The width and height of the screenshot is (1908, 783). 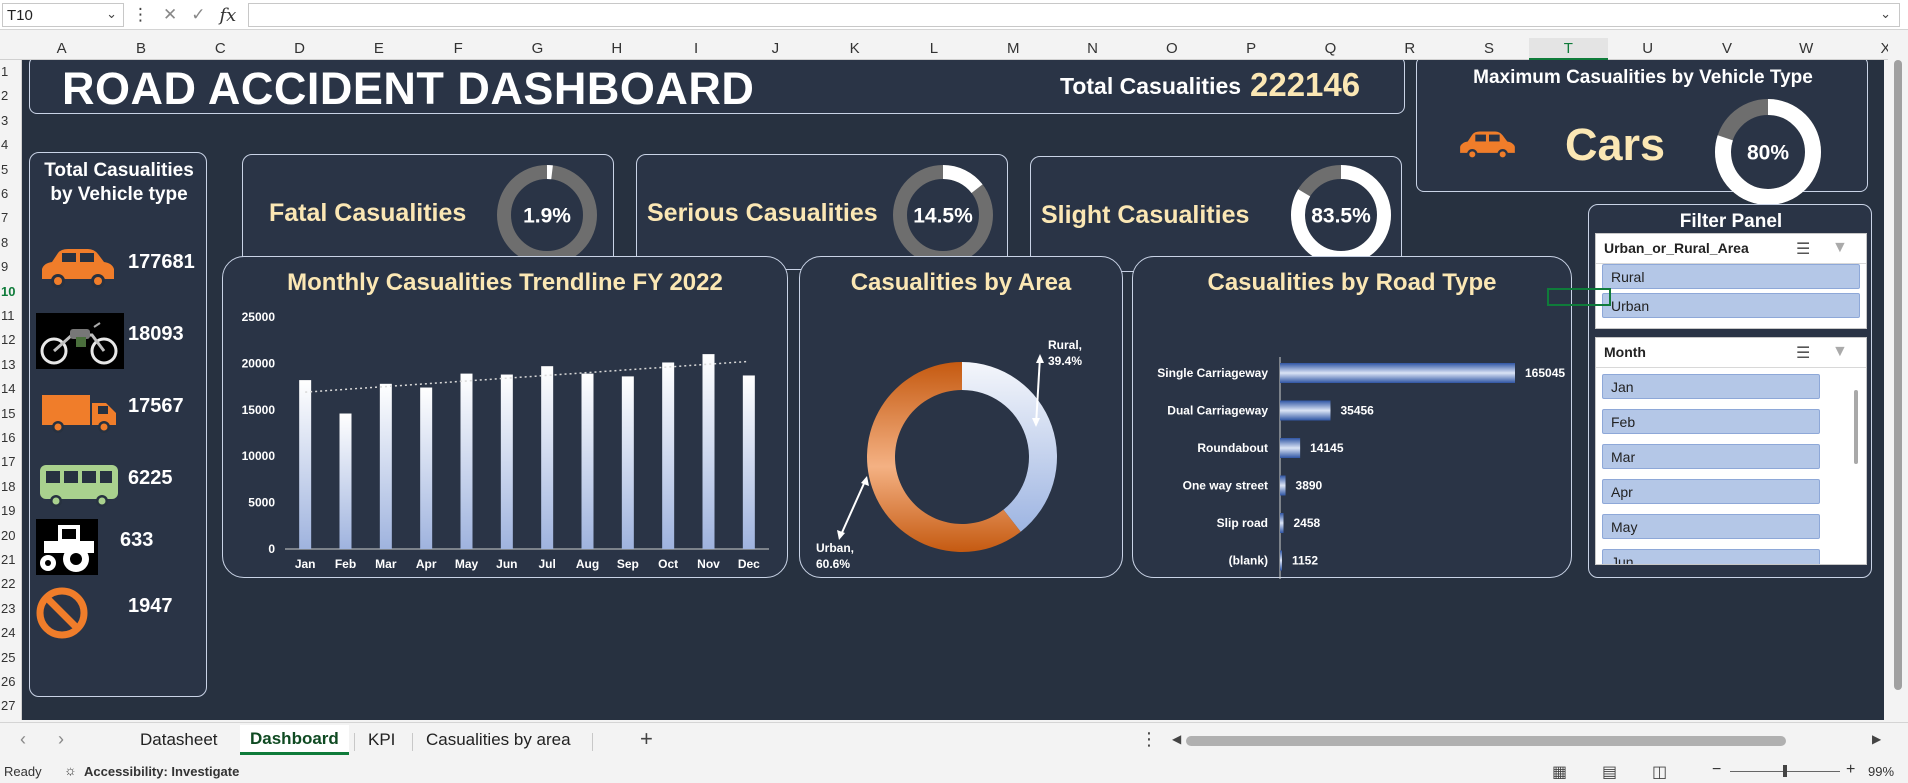 I want to click on horizontal-scrollbar: ◀ ▶, so click(x=1528, y=739).